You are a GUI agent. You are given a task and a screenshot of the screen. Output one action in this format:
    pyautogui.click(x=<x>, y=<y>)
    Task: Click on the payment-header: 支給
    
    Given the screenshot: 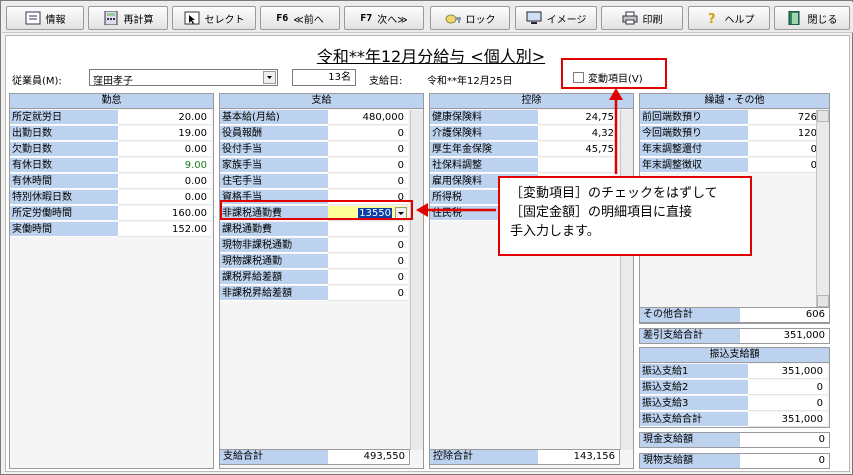 What is the action you would take?
    pyautogui.click(x=321, y=101)
    